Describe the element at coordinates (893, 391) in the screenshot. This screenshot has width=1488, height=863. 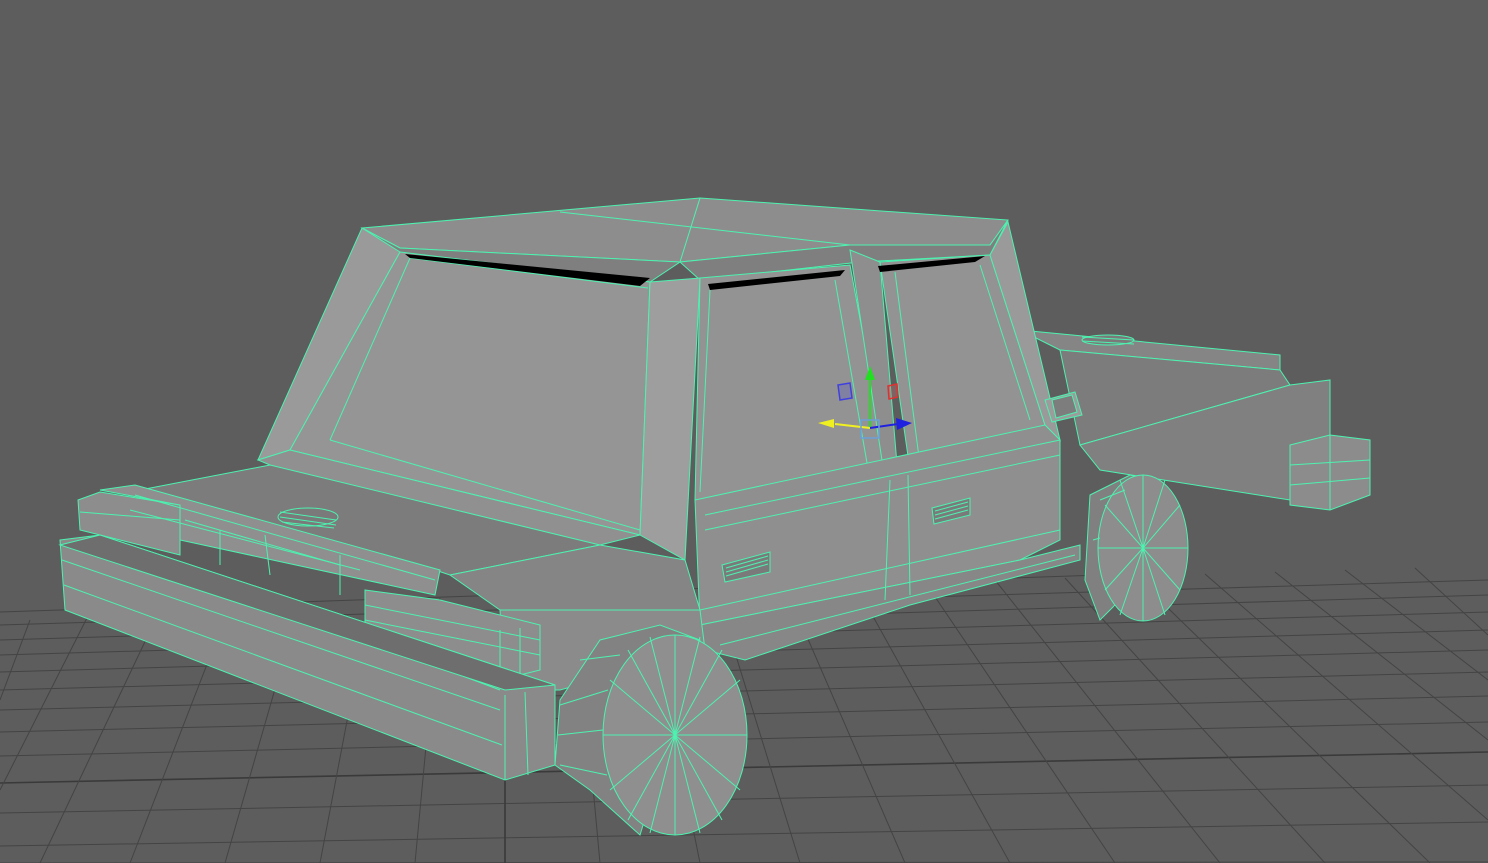
I see `yz-plane-handle` at that location.